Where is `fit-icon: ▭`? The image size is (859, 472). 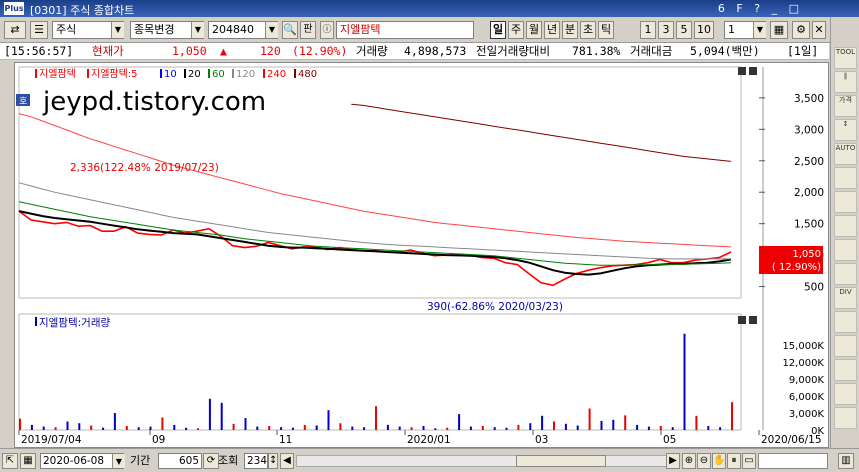
fit-icon: ▭ is located at coordinates (749, 461).